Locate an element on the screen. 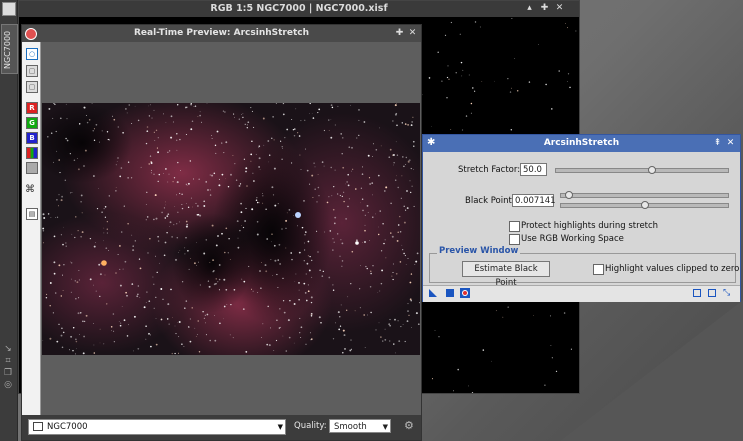  quality-select: Smooth ▼ is located at coordinates (360, 426).